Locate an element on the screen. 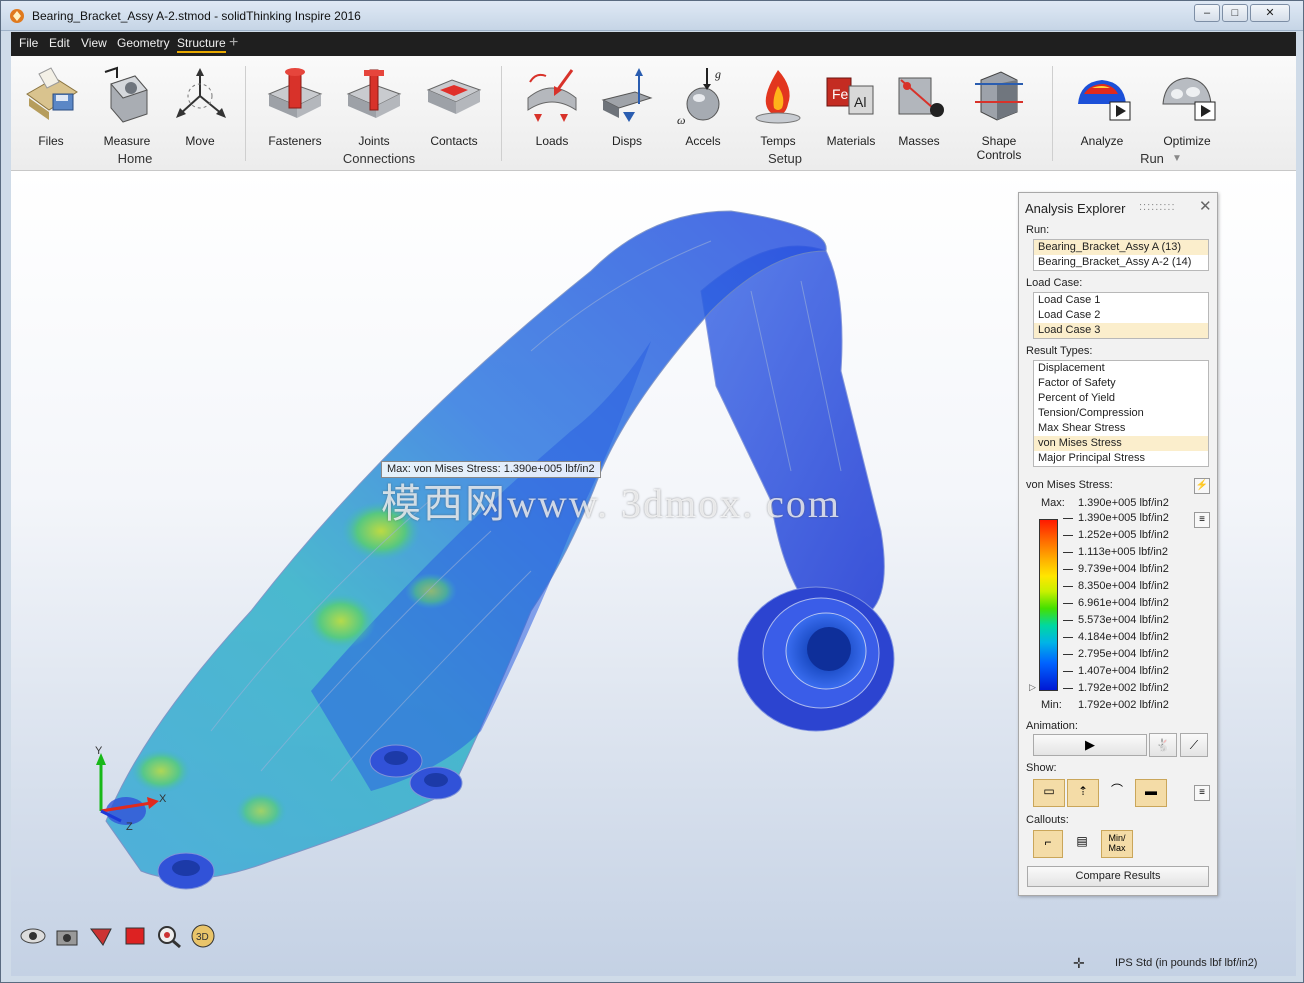 This screenshot has height=983, width=1304. files-button: Files is located at coordinates (51, 106).